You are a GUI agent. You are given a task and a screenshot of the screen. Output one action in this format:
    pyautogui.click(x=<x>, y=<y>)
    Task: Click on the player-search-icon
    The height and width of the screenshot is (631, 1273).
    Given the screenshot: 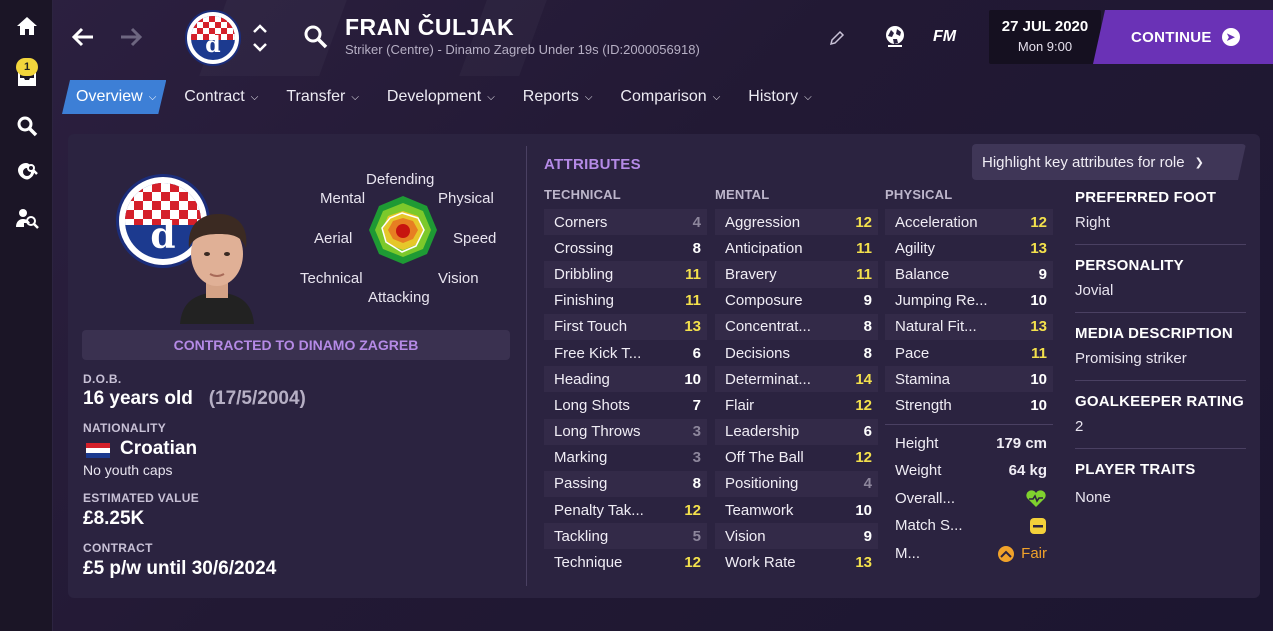 What is the action you would take?
    pyautogui.click(x=316, y=37)
    